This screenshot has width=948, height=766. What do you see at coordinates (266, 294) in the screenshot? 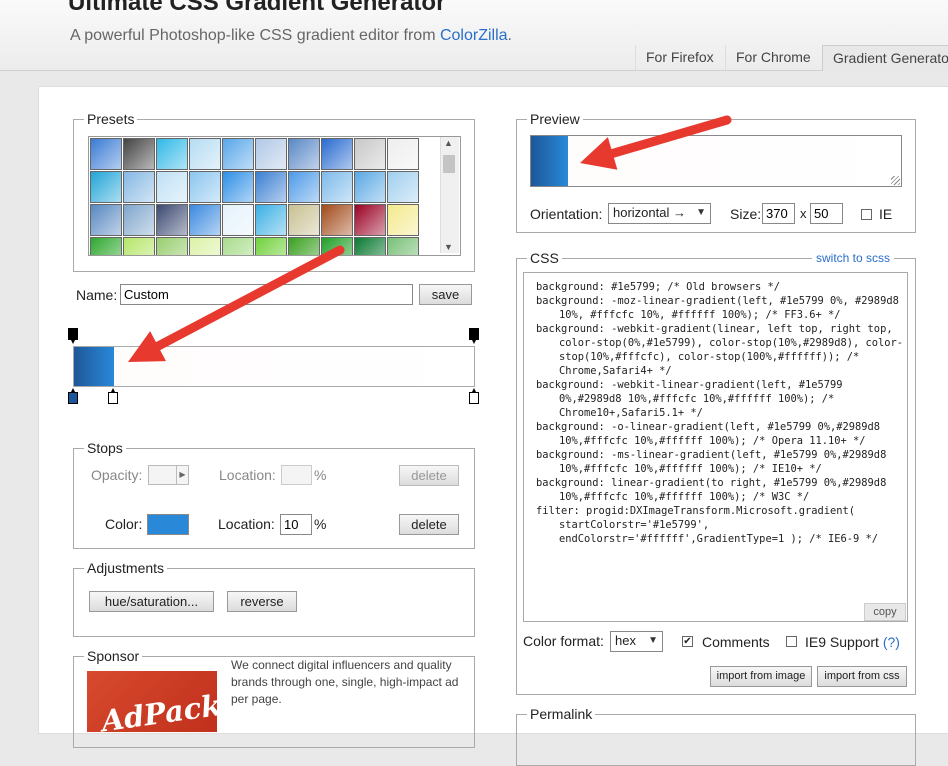
I see `name-input` at bounding box center [266, 294].